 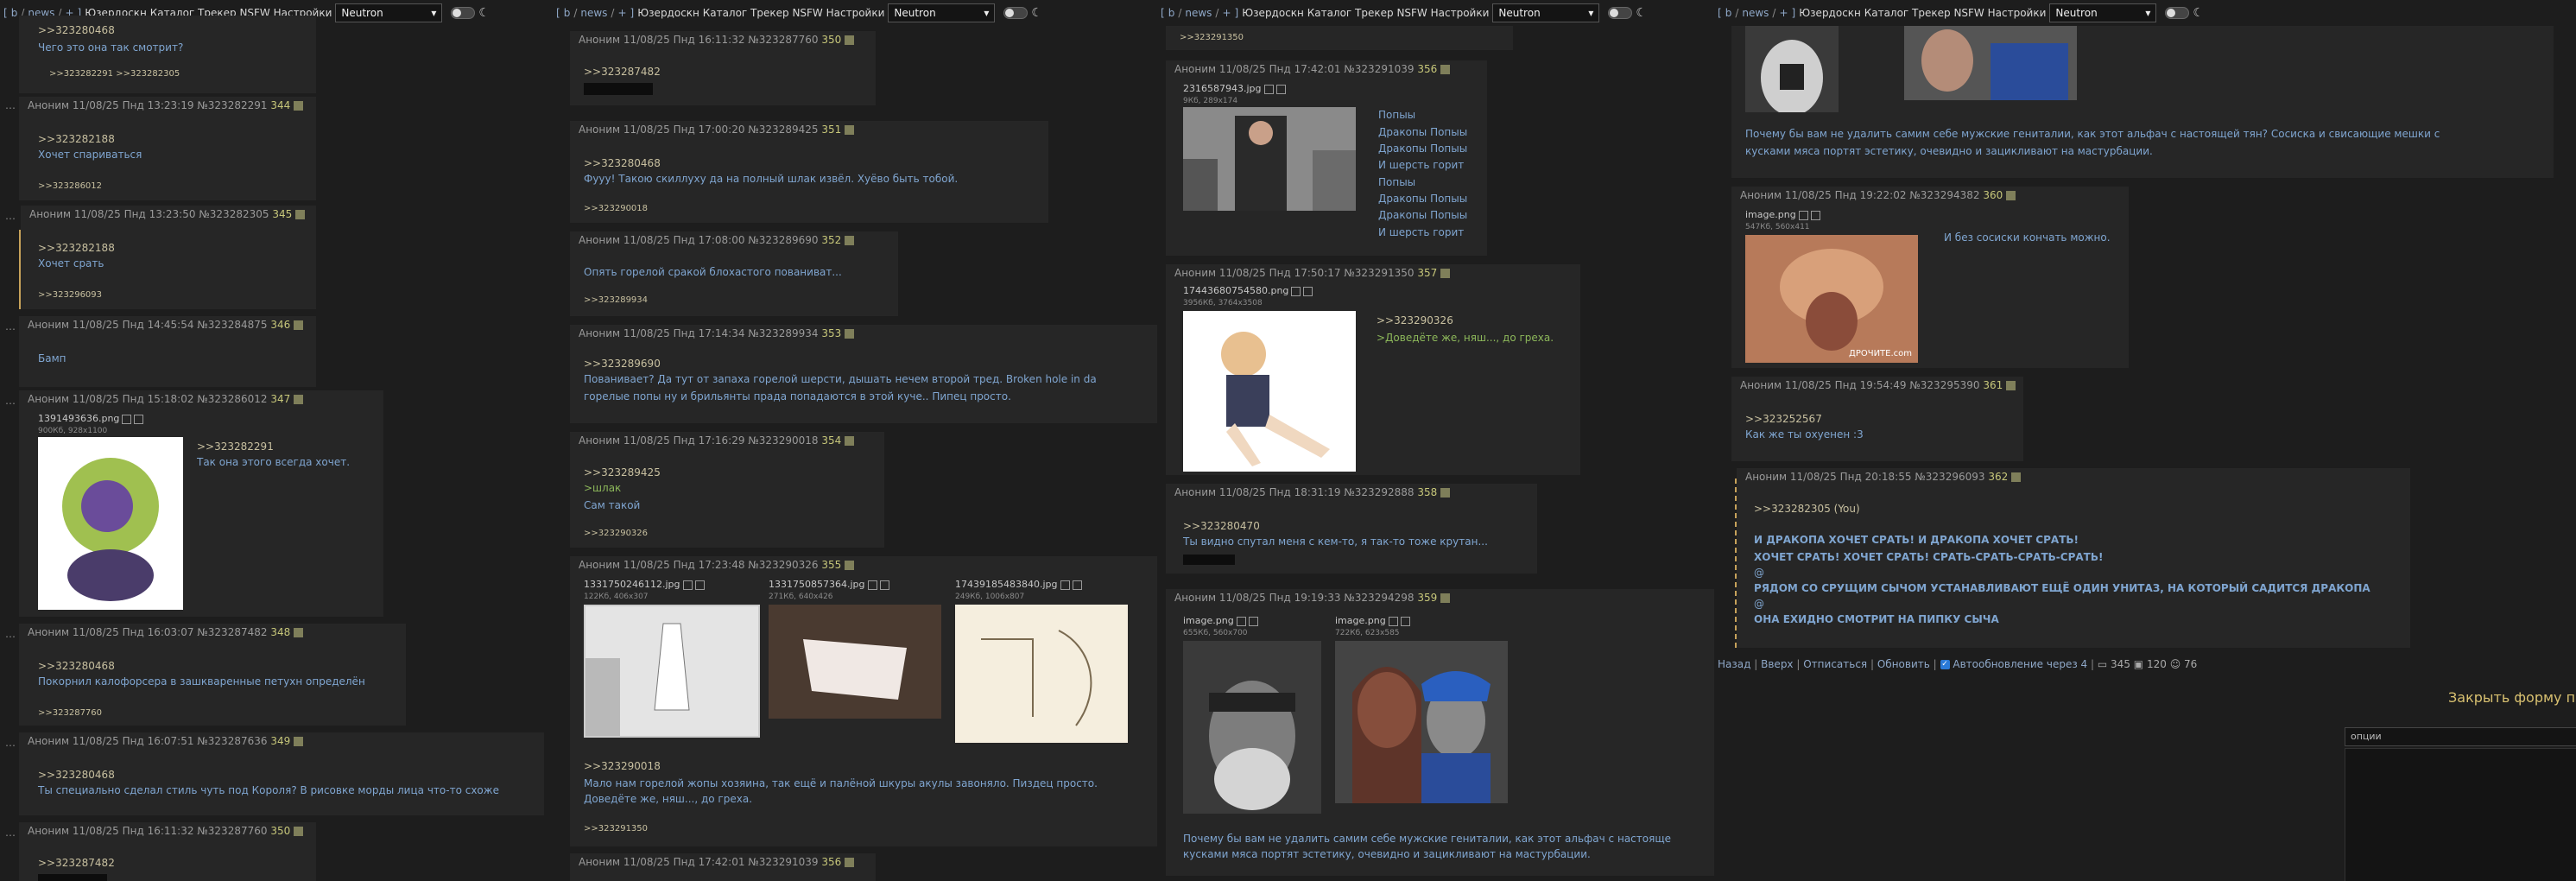 I want to click on reply-link: >>323290018, so click(x=622, y=766).